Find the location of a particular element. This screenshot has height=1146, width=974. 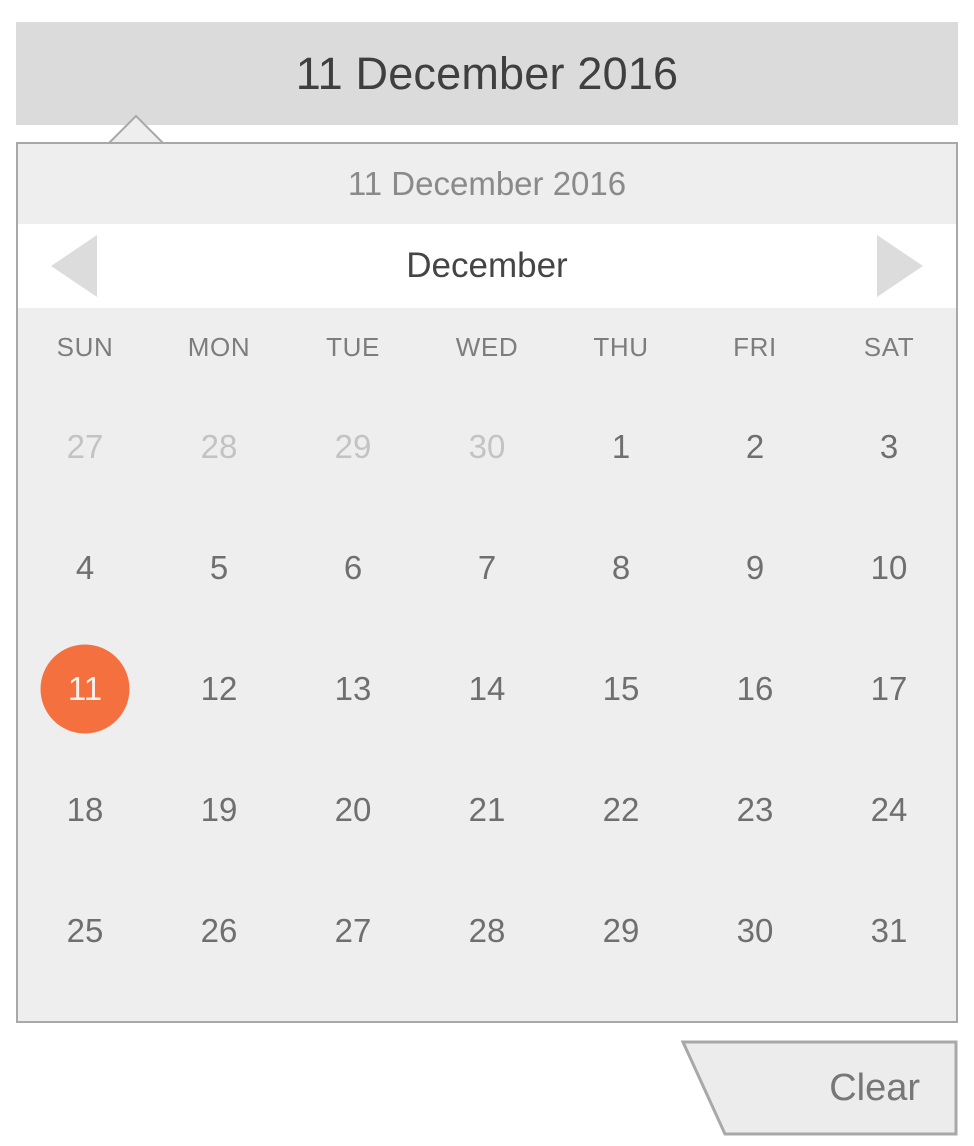

weekday-cell: MON is located at coordinates (219, 347).